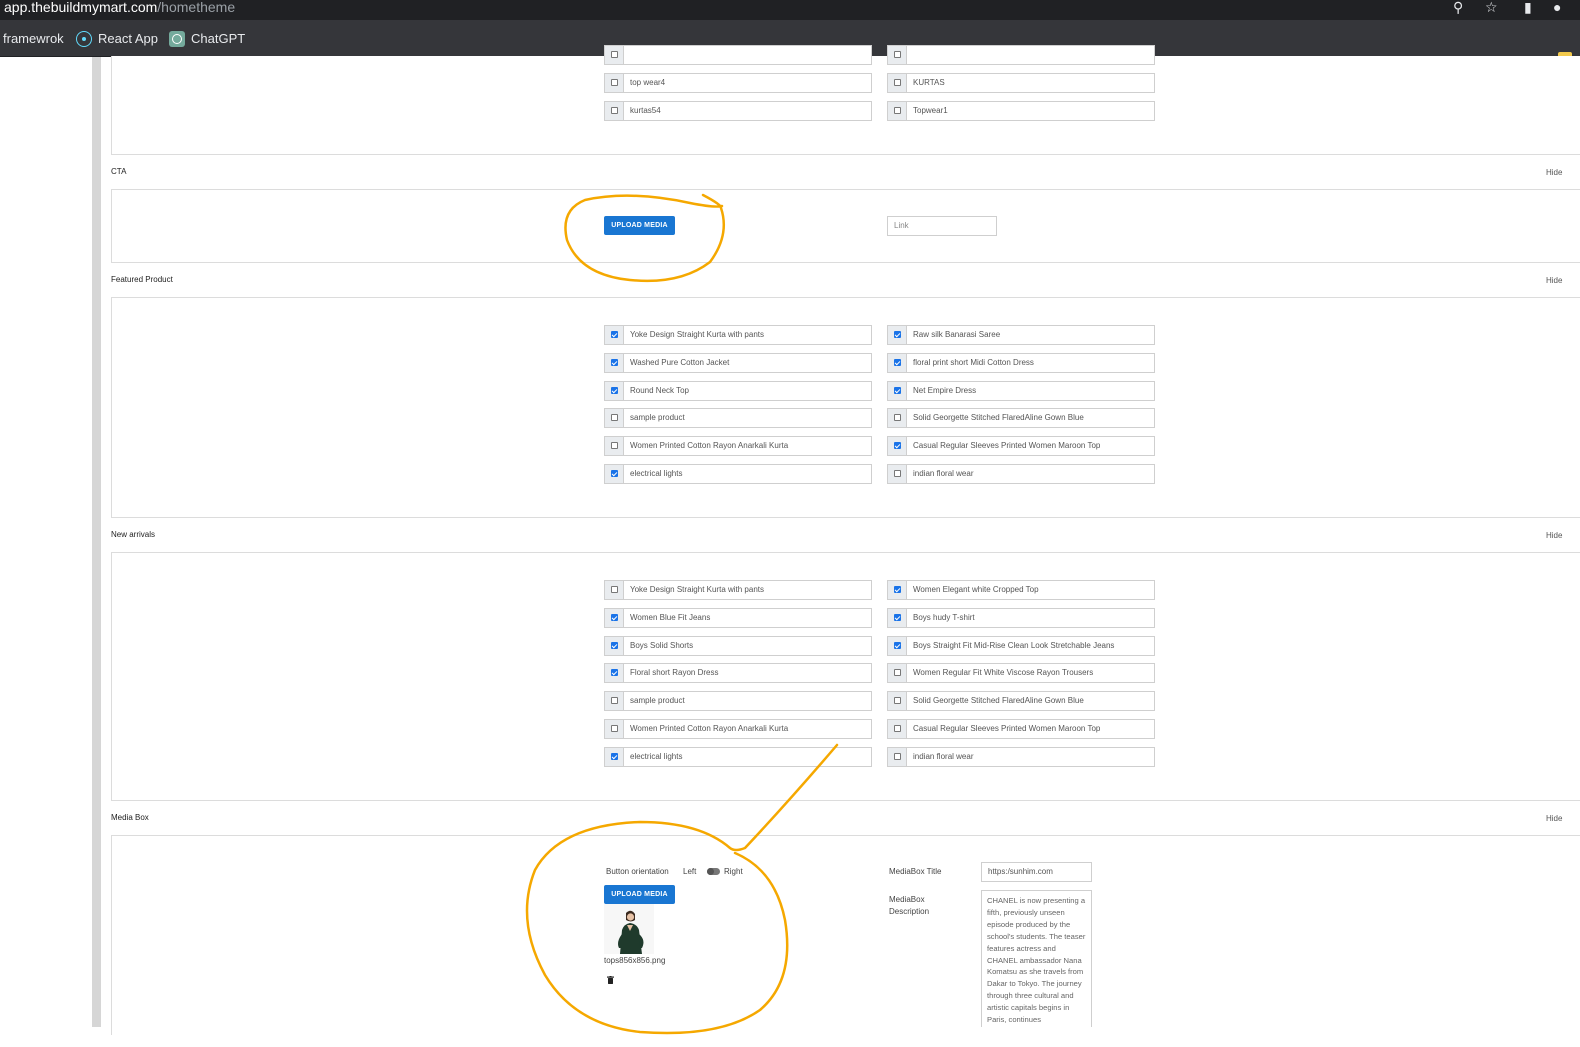 This screenshot has width=1580, height=1047. I want to click on trash-icon, so click(610, 980).